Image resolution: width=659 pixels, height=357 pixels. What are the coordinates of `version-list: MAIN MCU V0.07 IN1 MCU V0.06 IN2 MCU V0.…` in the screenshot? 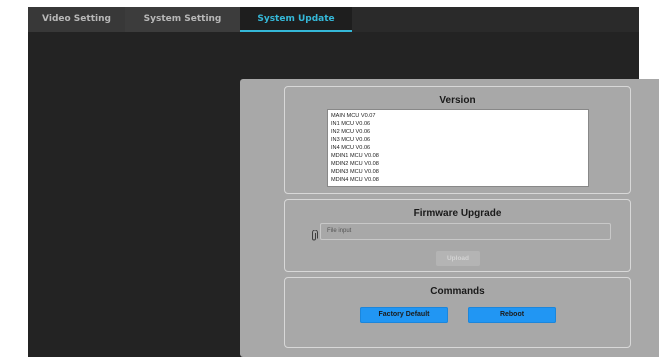 It's located at (458, 148).